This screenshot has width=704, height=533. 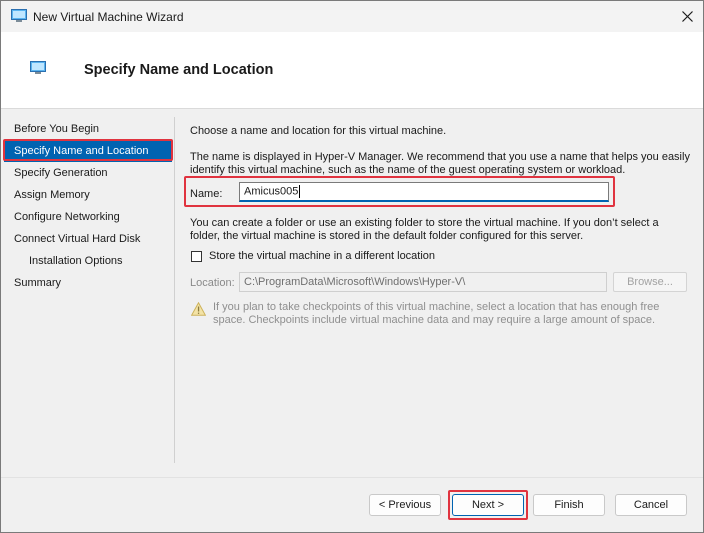 What do you see at coordinates (651, 505) in the screenshot?
I see `cancel-button: Cancel` at bounding box center [651, 505].